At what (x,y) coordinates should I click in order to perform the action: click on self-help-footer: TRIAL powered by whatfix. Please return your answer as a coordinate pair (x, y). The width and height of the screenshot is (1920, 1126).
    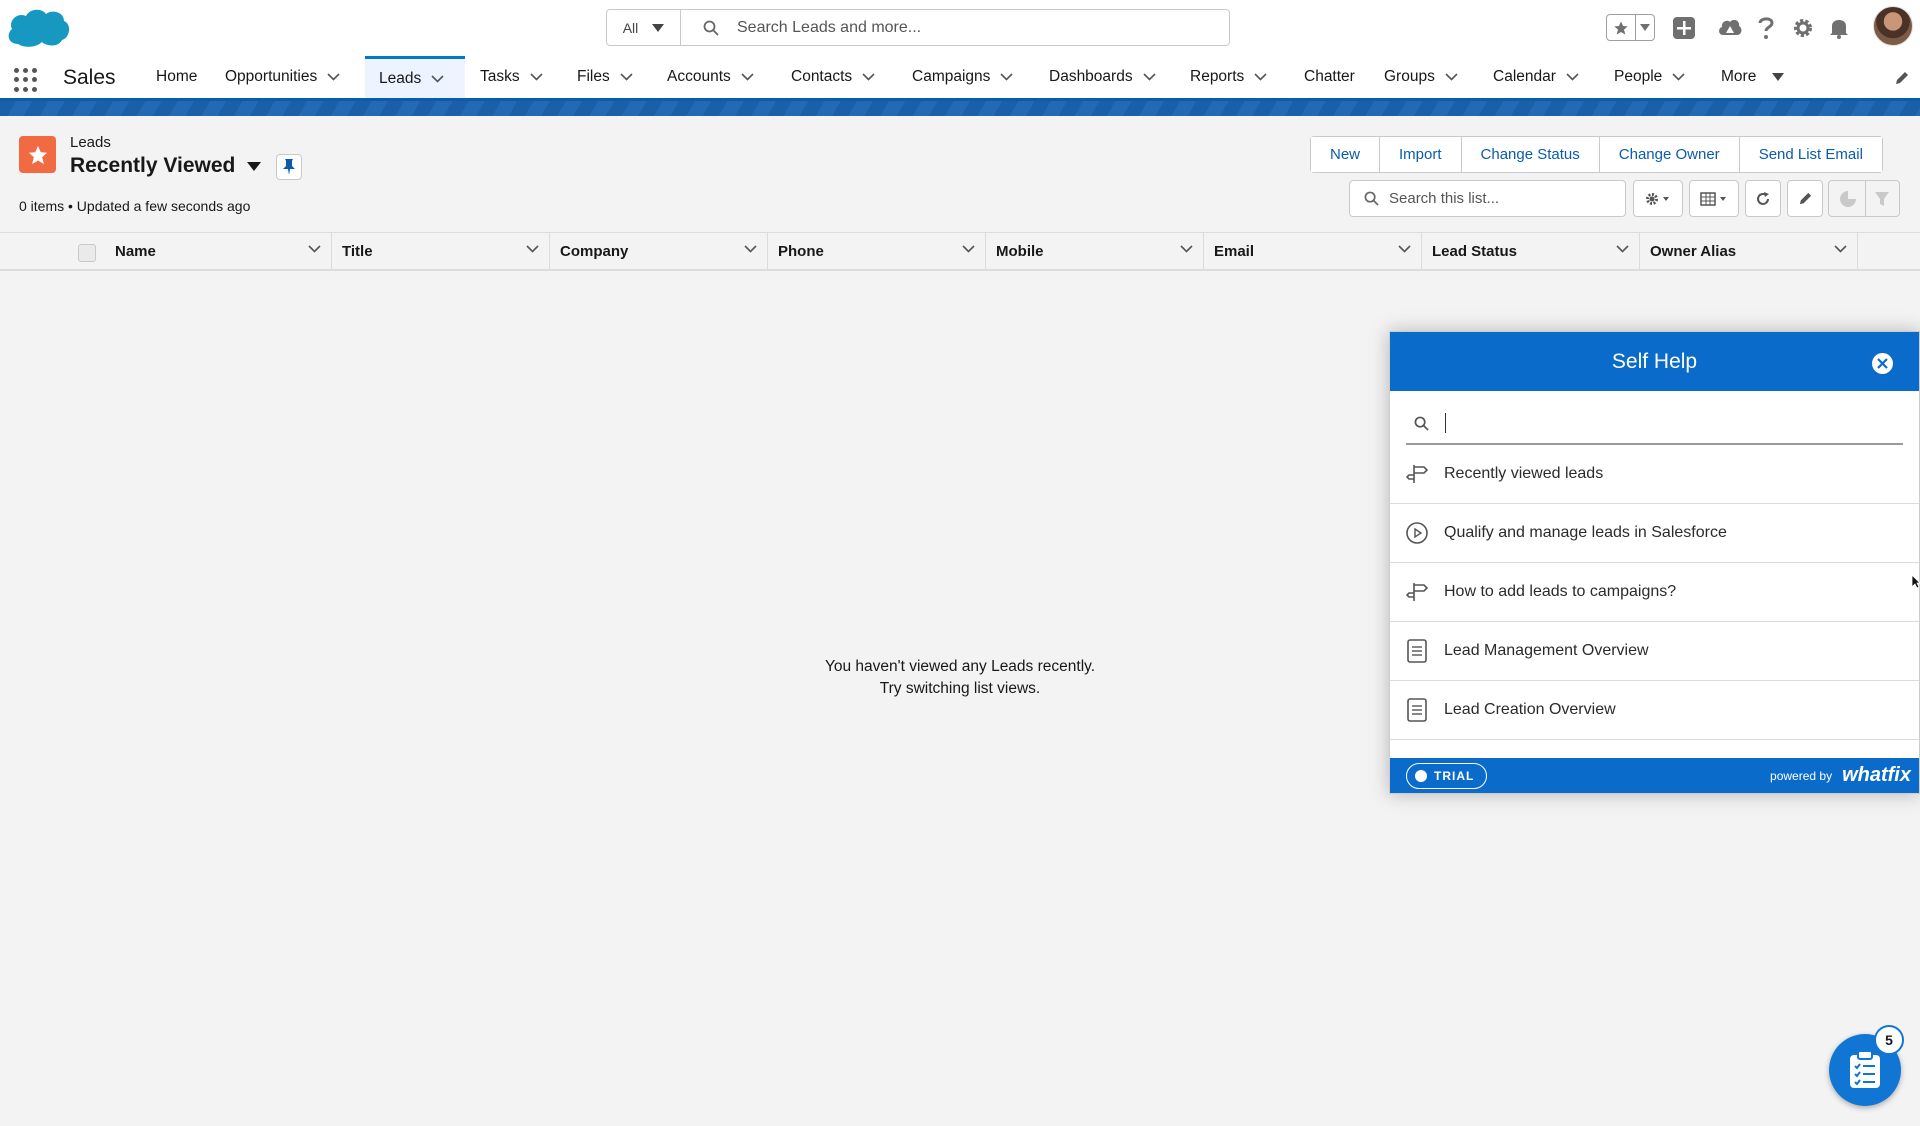
    Looking at the image, I should click on (1654, 775).